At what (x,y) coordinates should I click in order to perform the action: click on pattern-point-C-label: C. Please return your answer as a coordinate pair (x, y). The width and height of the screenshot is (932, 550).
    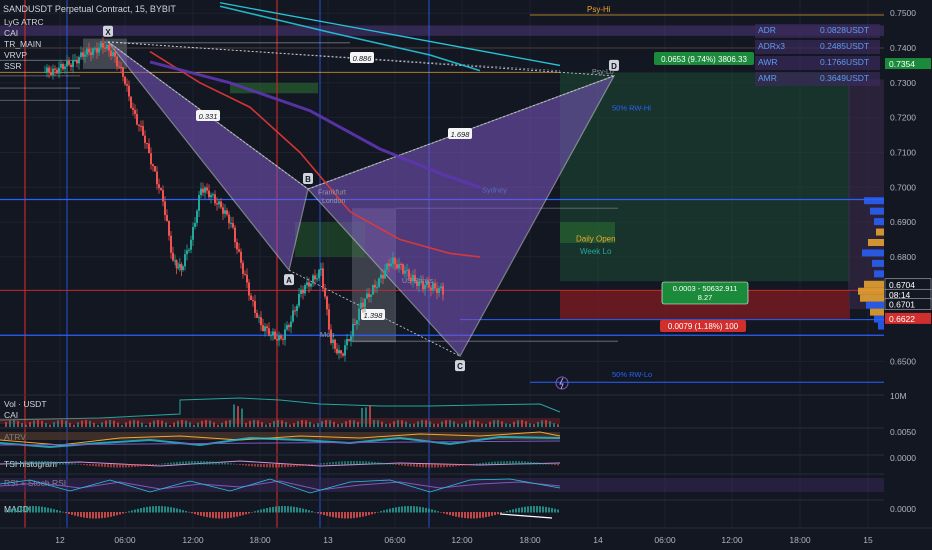
    Looking at the image, I should click on (460, 366).